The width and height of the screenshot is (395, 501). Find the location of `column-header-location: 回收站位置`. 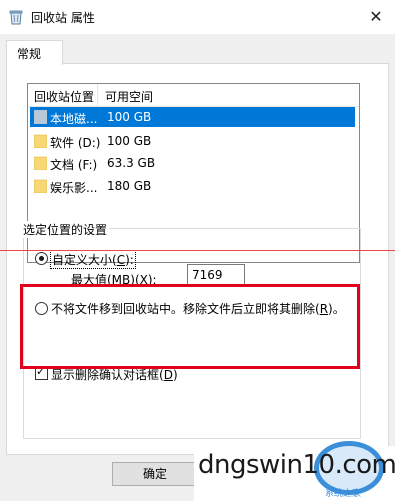

column-header-location: 回收站位置 is located at coordinates (64, 96).